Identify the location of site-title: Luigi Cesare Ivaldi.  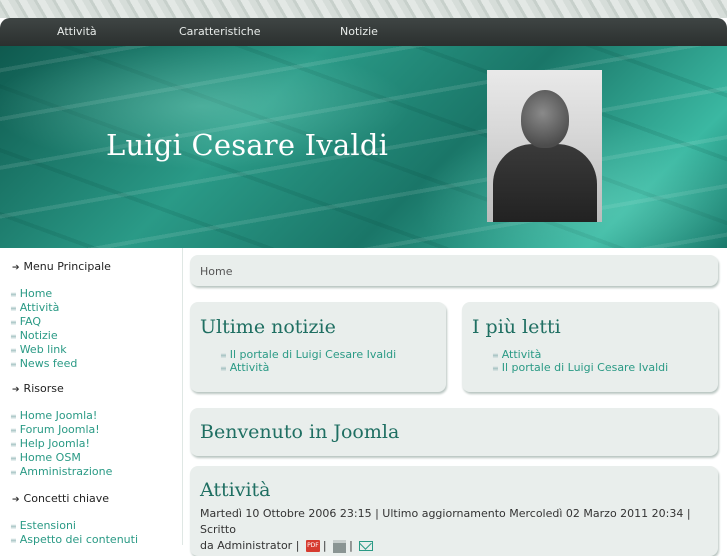
(247, 145).